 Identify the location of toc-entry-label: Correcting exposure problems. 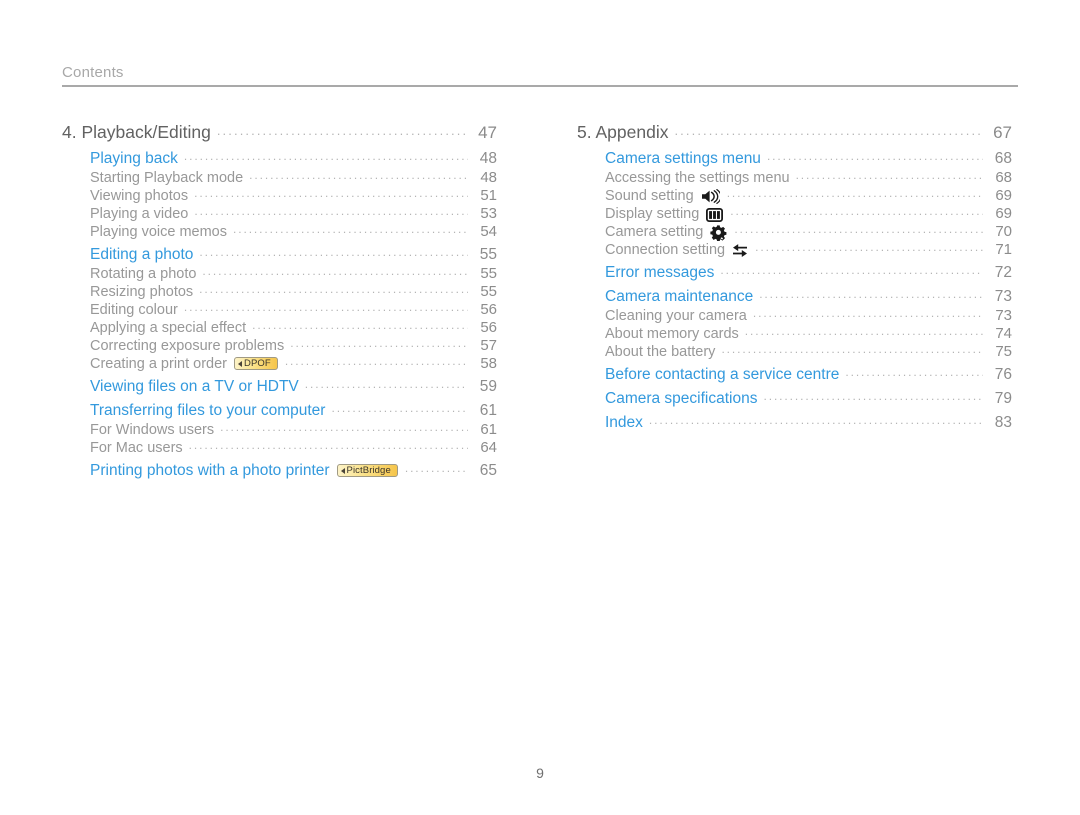
(187, 346).